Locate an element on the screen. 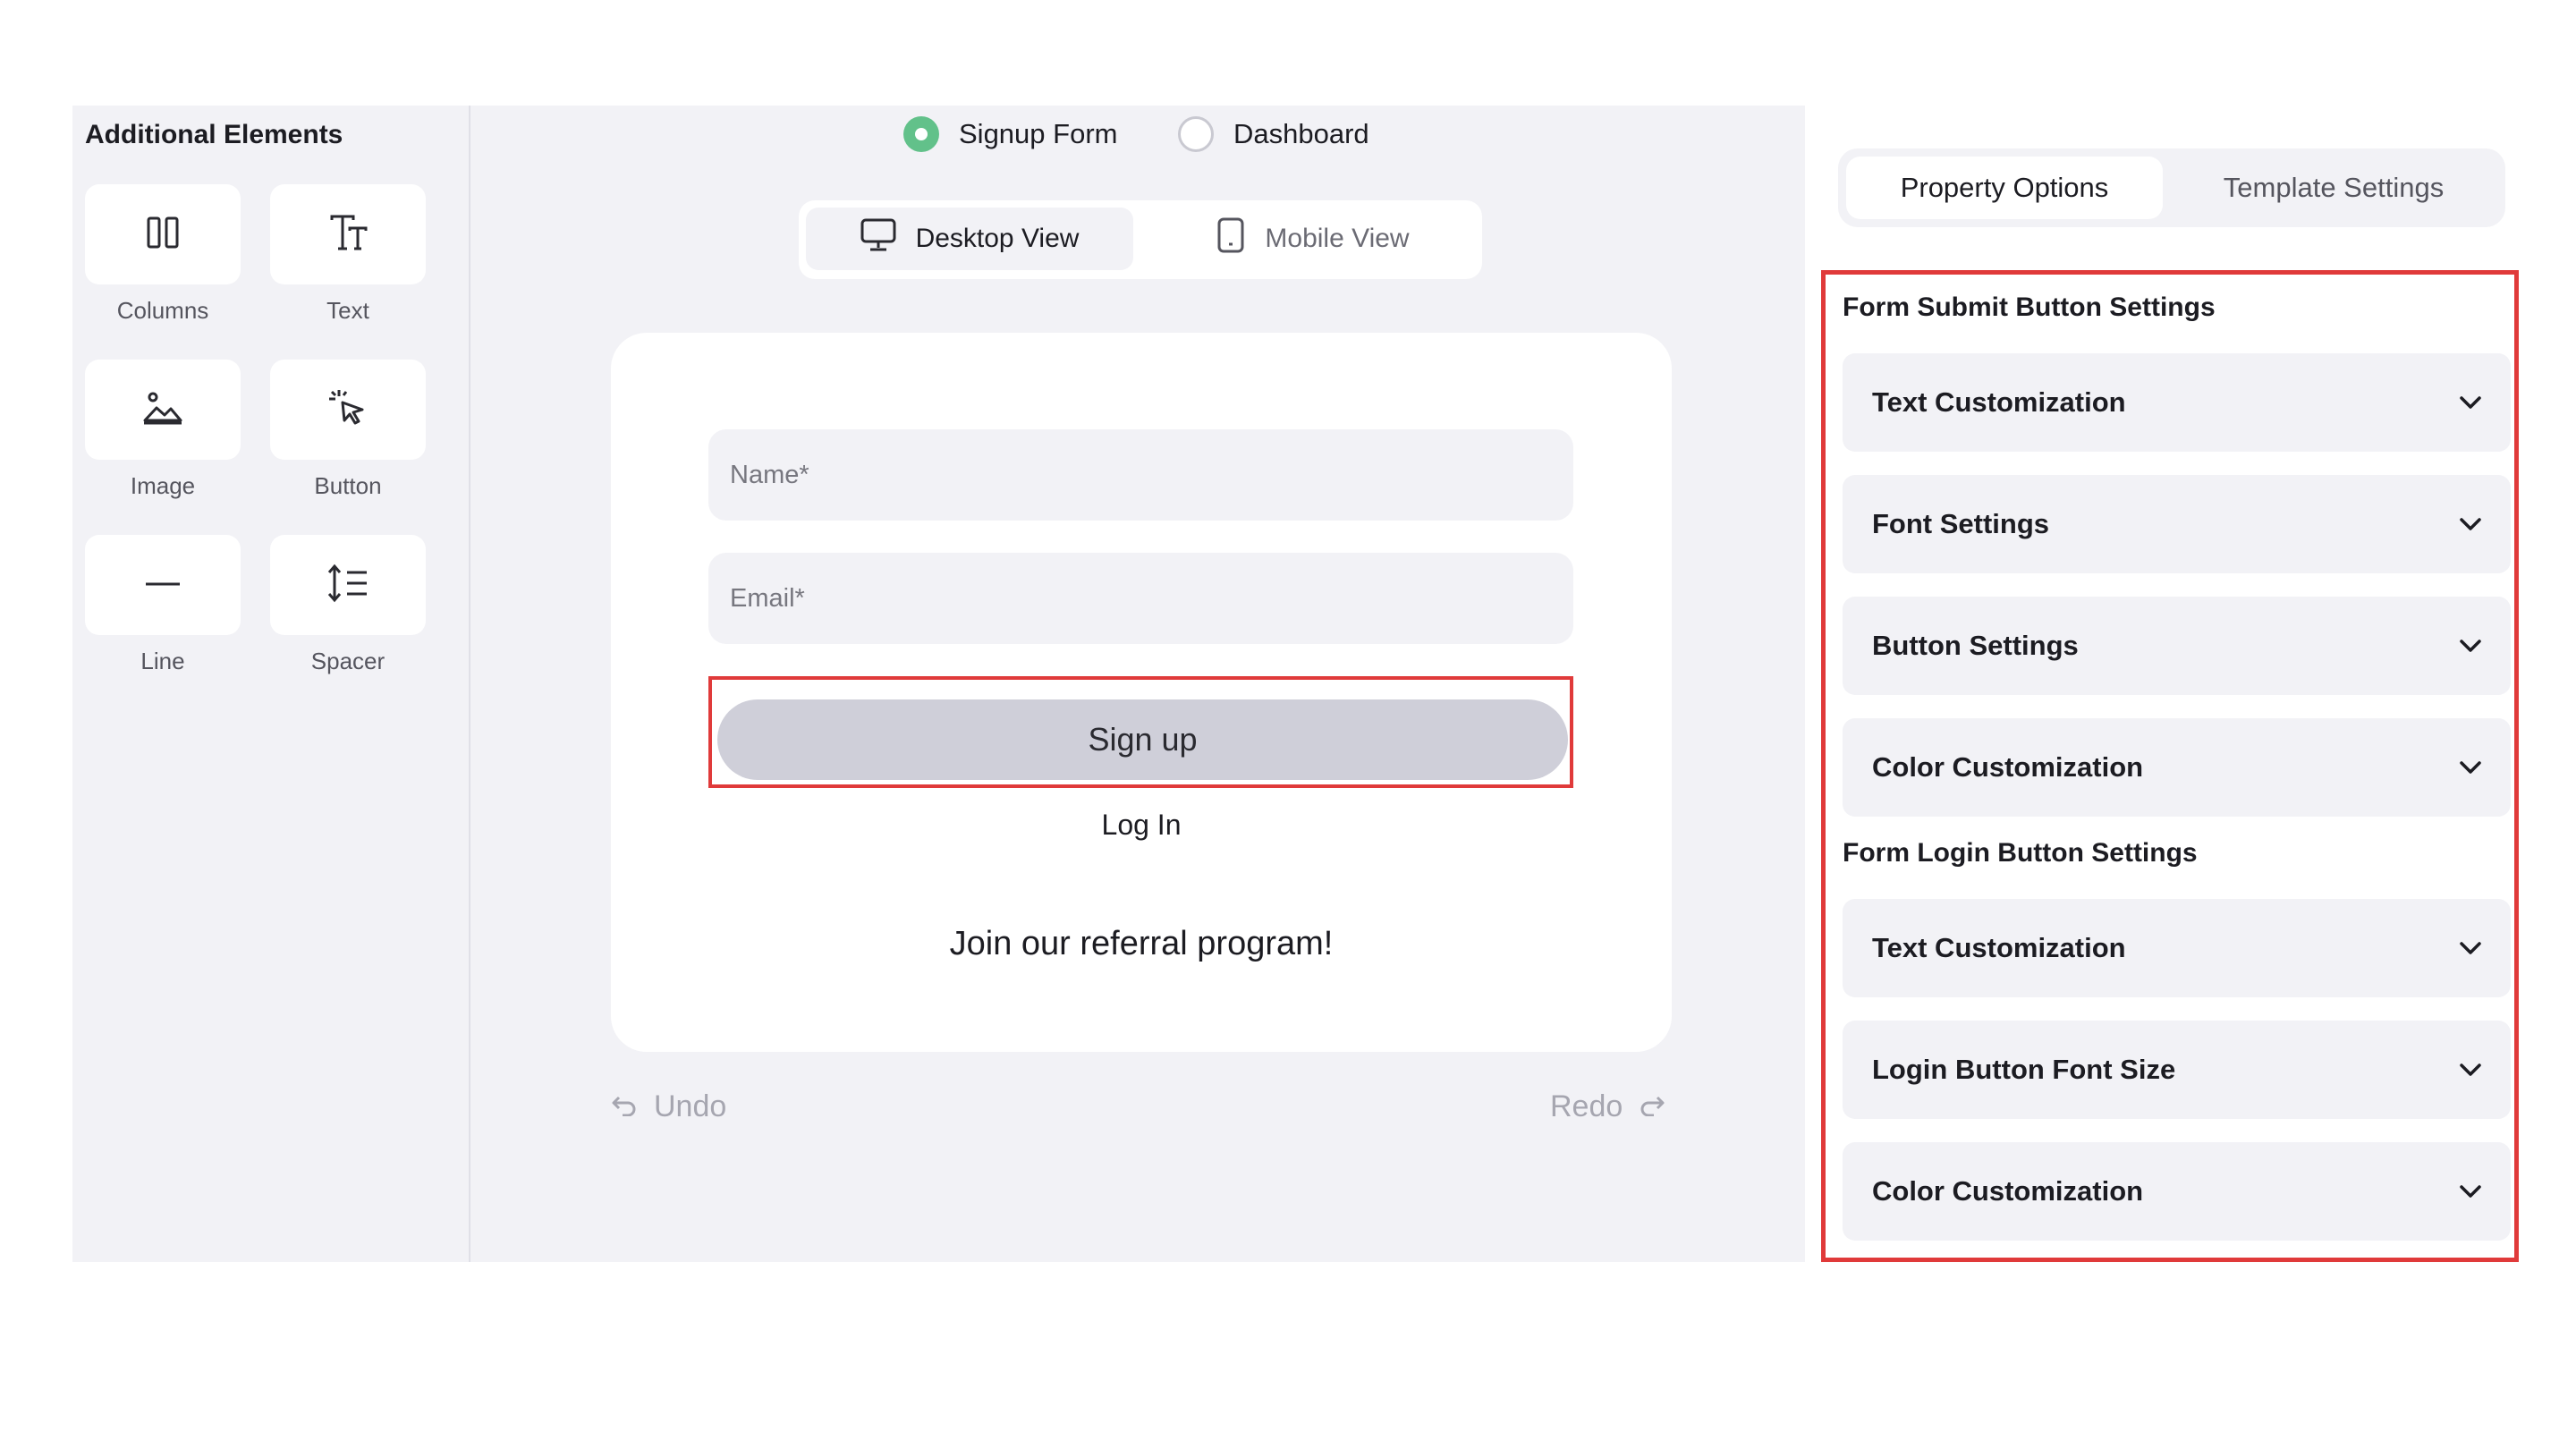  page-selector: Signup Form Dashboard is located at coordinates (1137, 143).